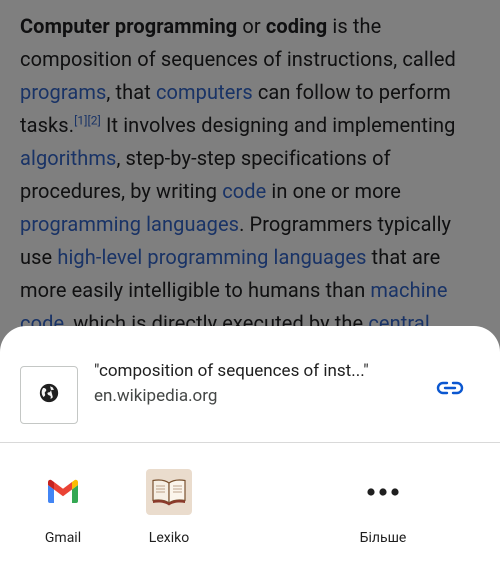  What do you see at coordinates (63, 492) in the screenshot?
I see `gmail-icon` at bounding box center [63, 492].